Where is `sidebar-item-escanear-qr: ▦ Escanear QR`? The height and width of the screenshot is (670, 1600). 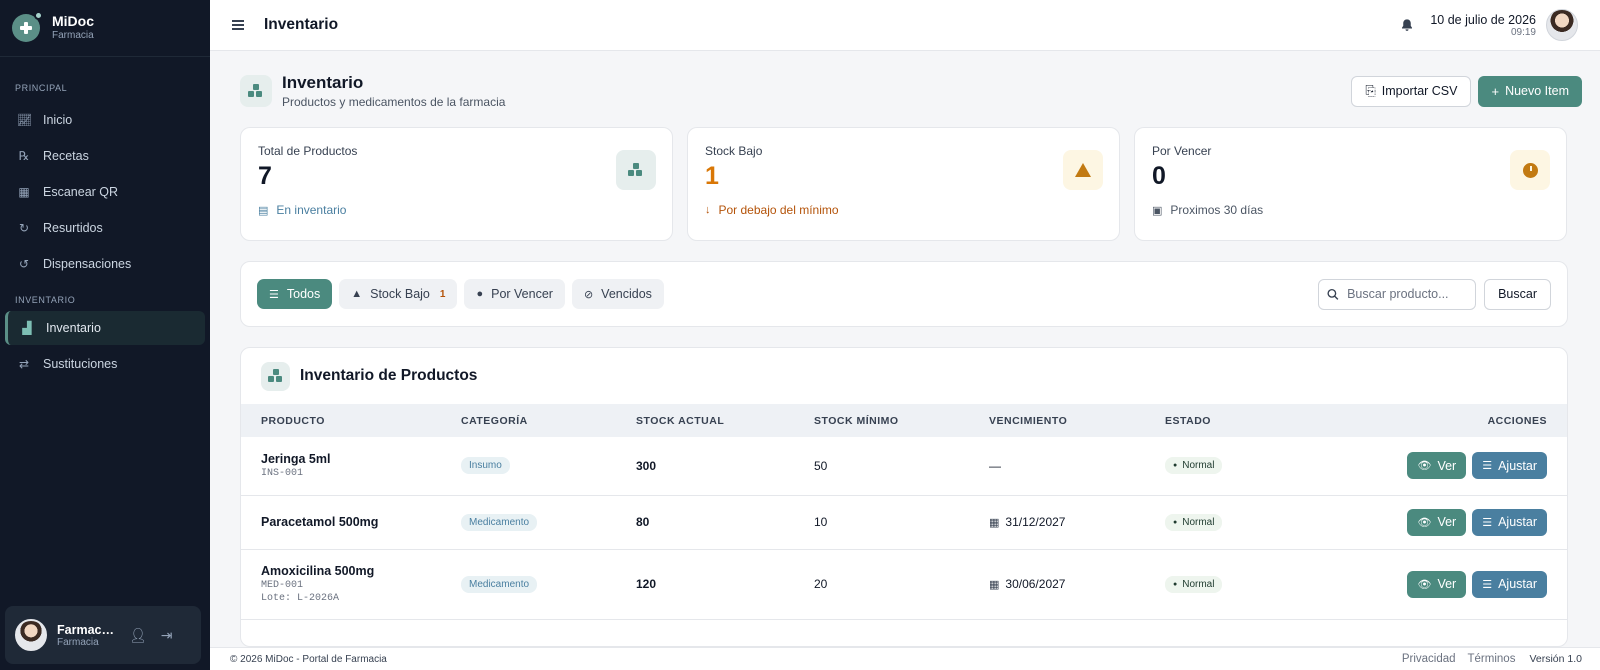 sidebar-item-escanear-qr: ▦ Escanear QR is located at coordinates (105, 192).